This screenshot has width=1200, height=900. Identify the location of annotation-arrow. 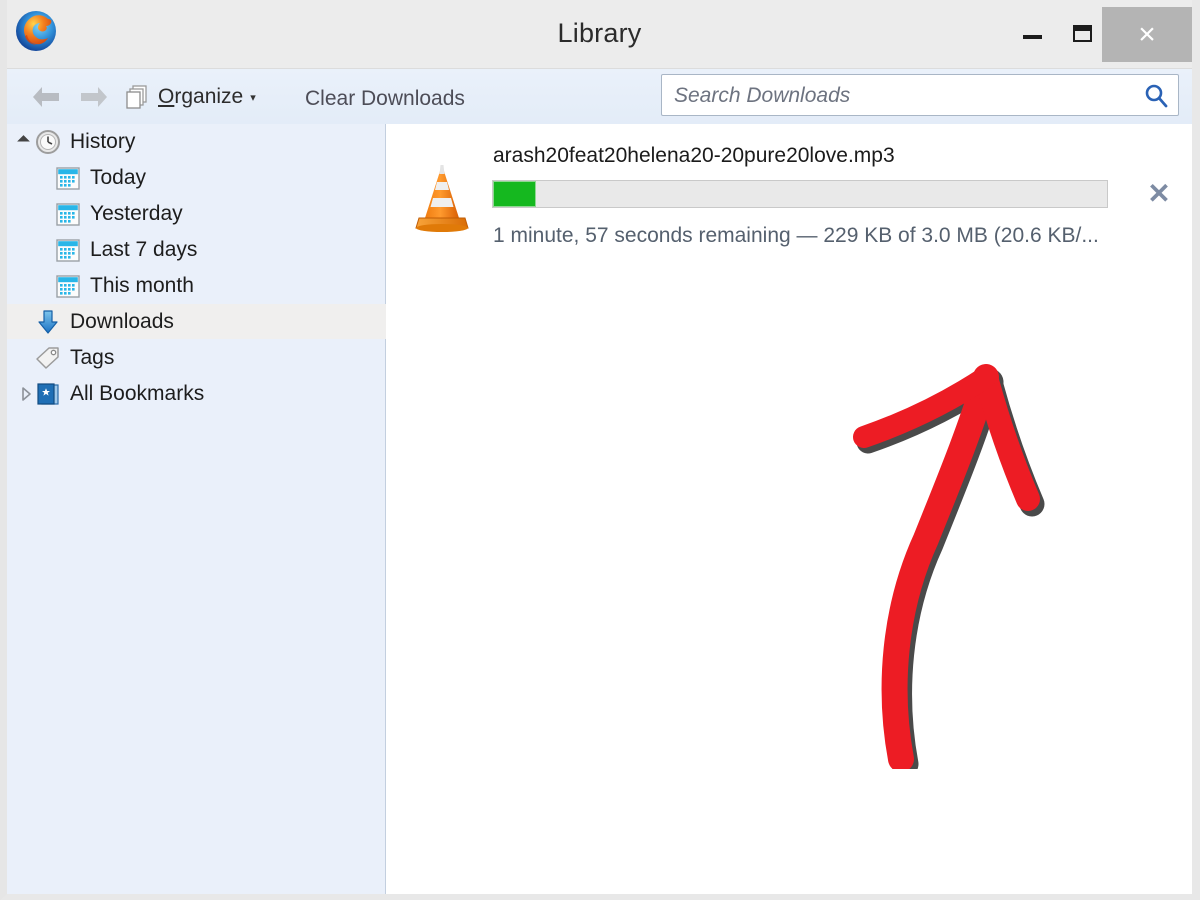
(949, 566).